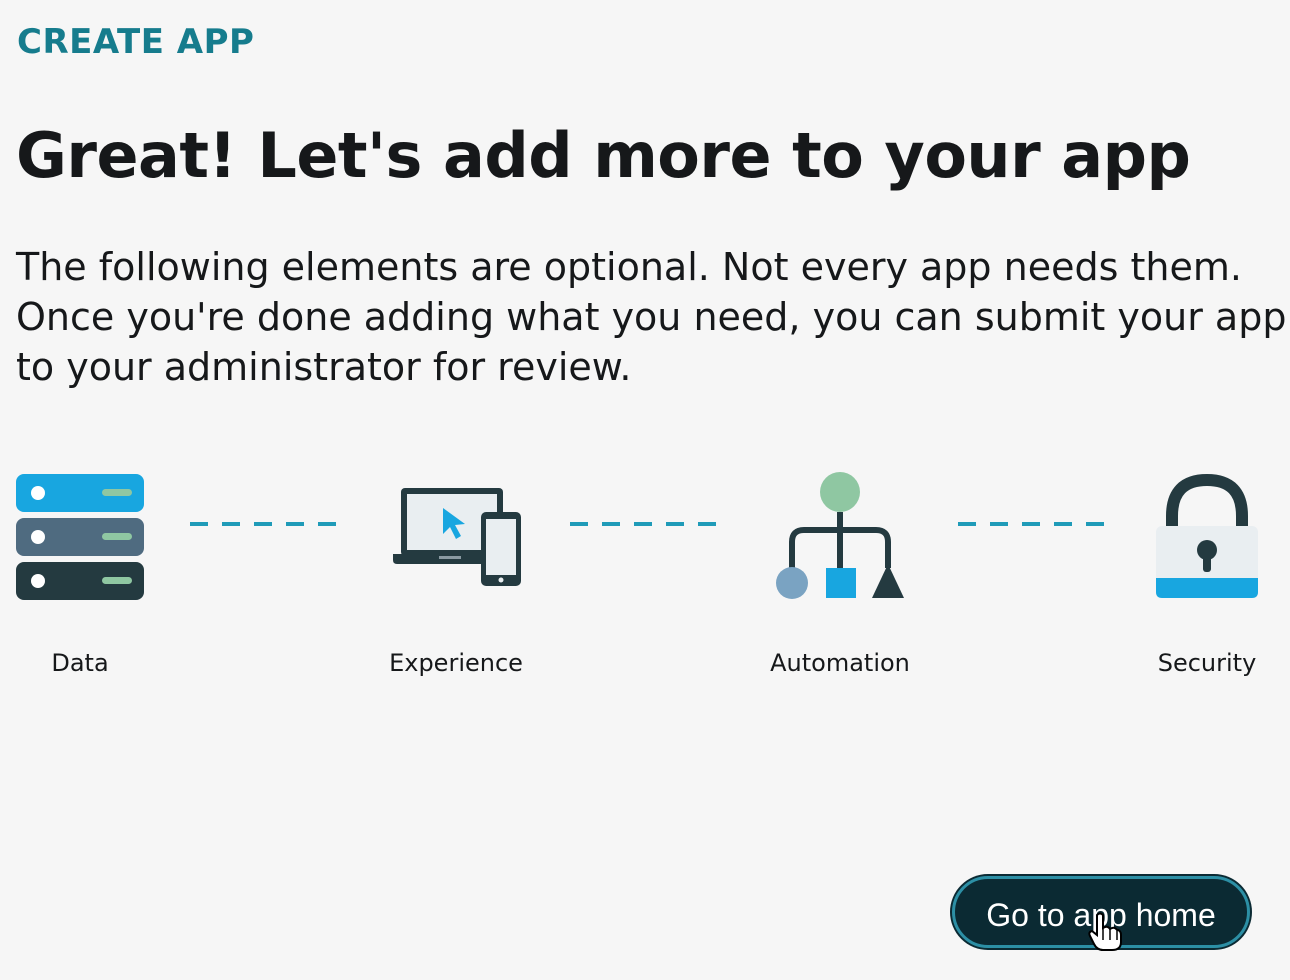 The height and width of the screenshot is (980, 1290). I want to click on page-title: Great! Let's add more to your app, so click(603, 155).